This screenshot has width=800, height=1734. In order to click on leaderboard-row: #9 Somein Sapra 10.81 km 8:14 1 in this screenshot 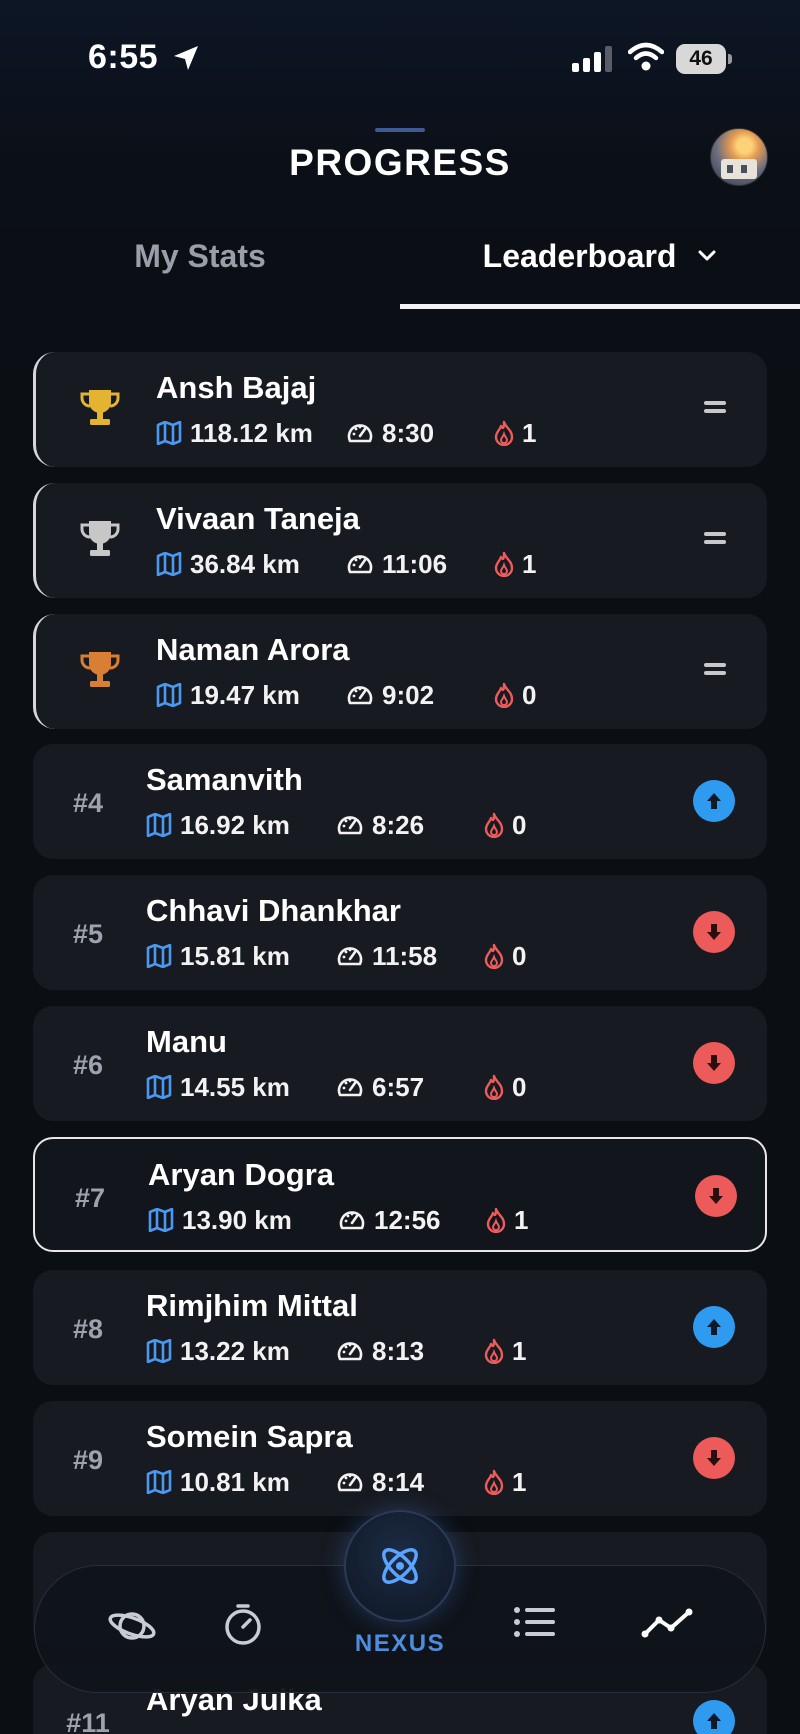, I will do `click(400, 1458)`.